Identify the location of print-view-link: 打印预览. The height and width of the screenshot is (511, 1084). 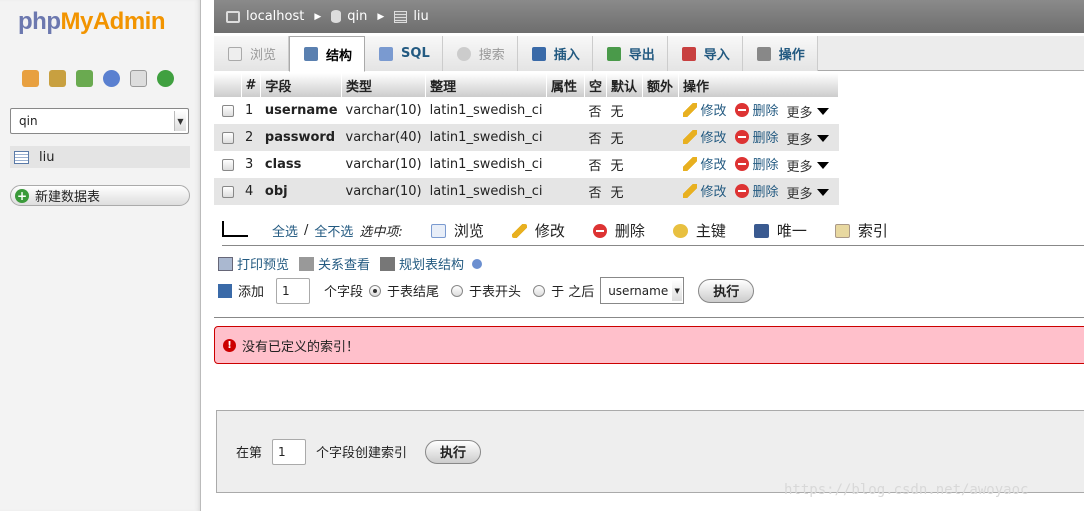
(253, 263).